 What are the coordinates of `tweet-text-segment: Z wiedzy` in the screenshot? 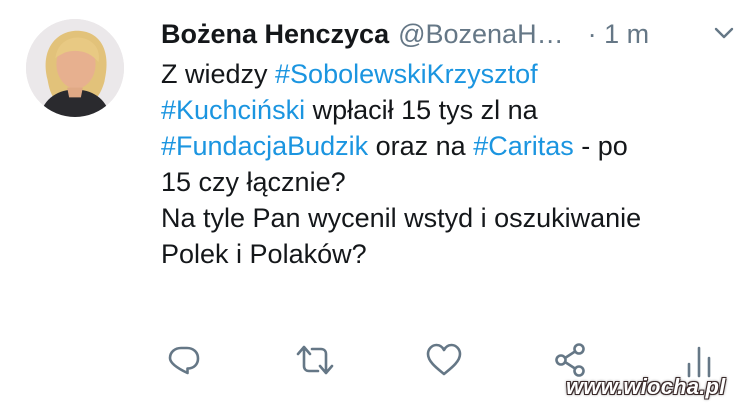 It's located at (218, 74).